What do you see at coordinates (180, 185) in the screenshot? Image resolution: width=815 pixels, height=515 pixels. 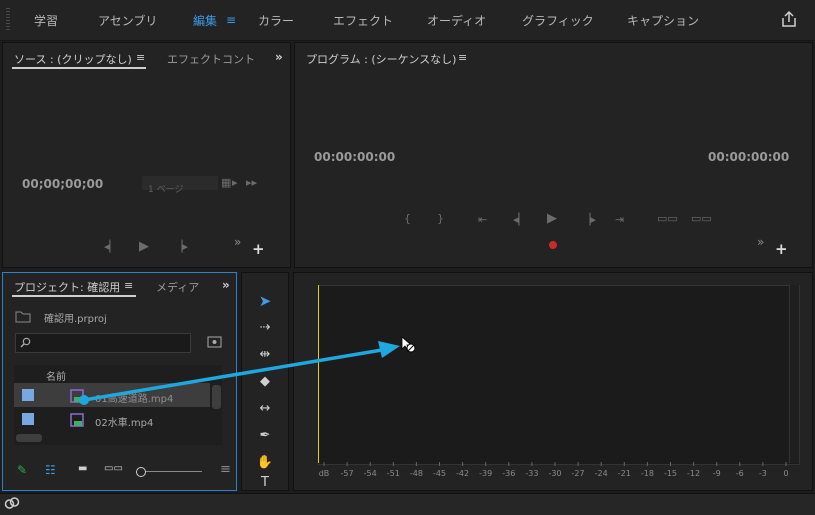 I see `page-field: 1 ページ` at bounding box center [180, 185].